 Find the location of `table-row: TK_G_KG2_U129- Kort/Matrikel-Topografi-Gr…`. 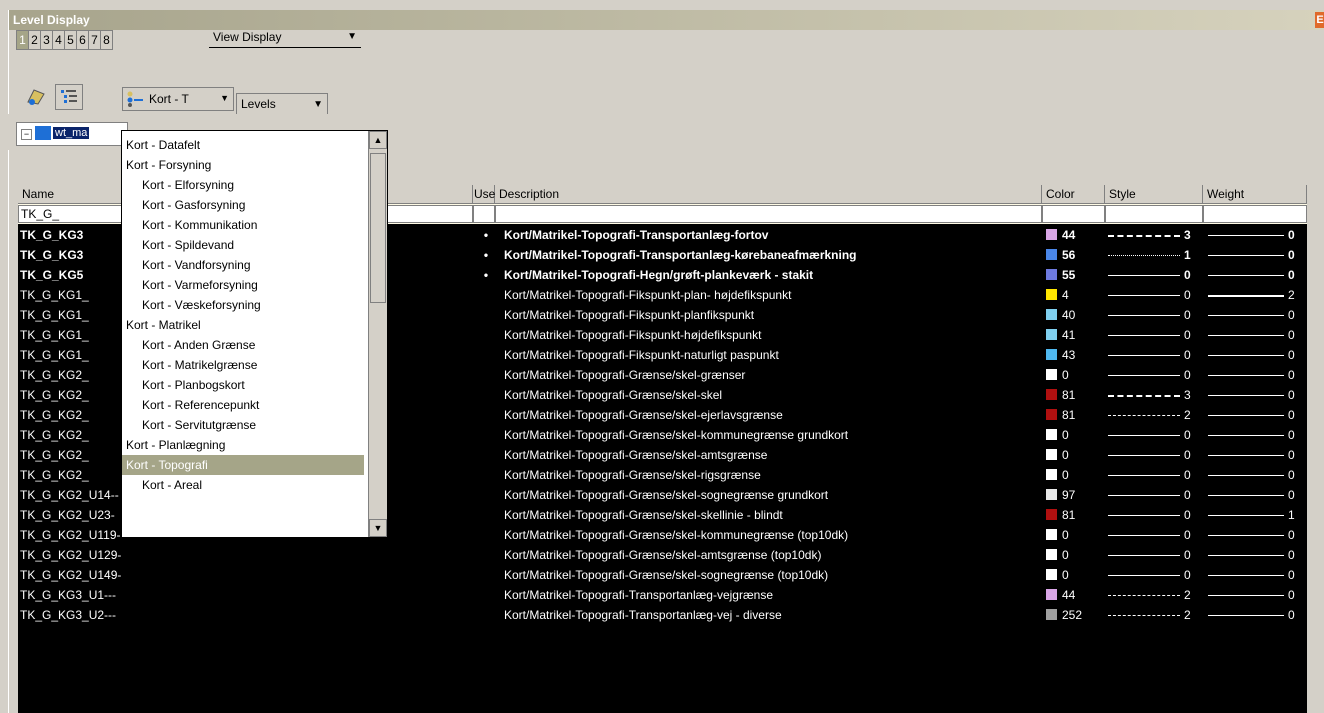

table-row: TK_G_KG2_U129- Kort/Matrikel-Topografi-Gr… is located at coordinates (671, 555).